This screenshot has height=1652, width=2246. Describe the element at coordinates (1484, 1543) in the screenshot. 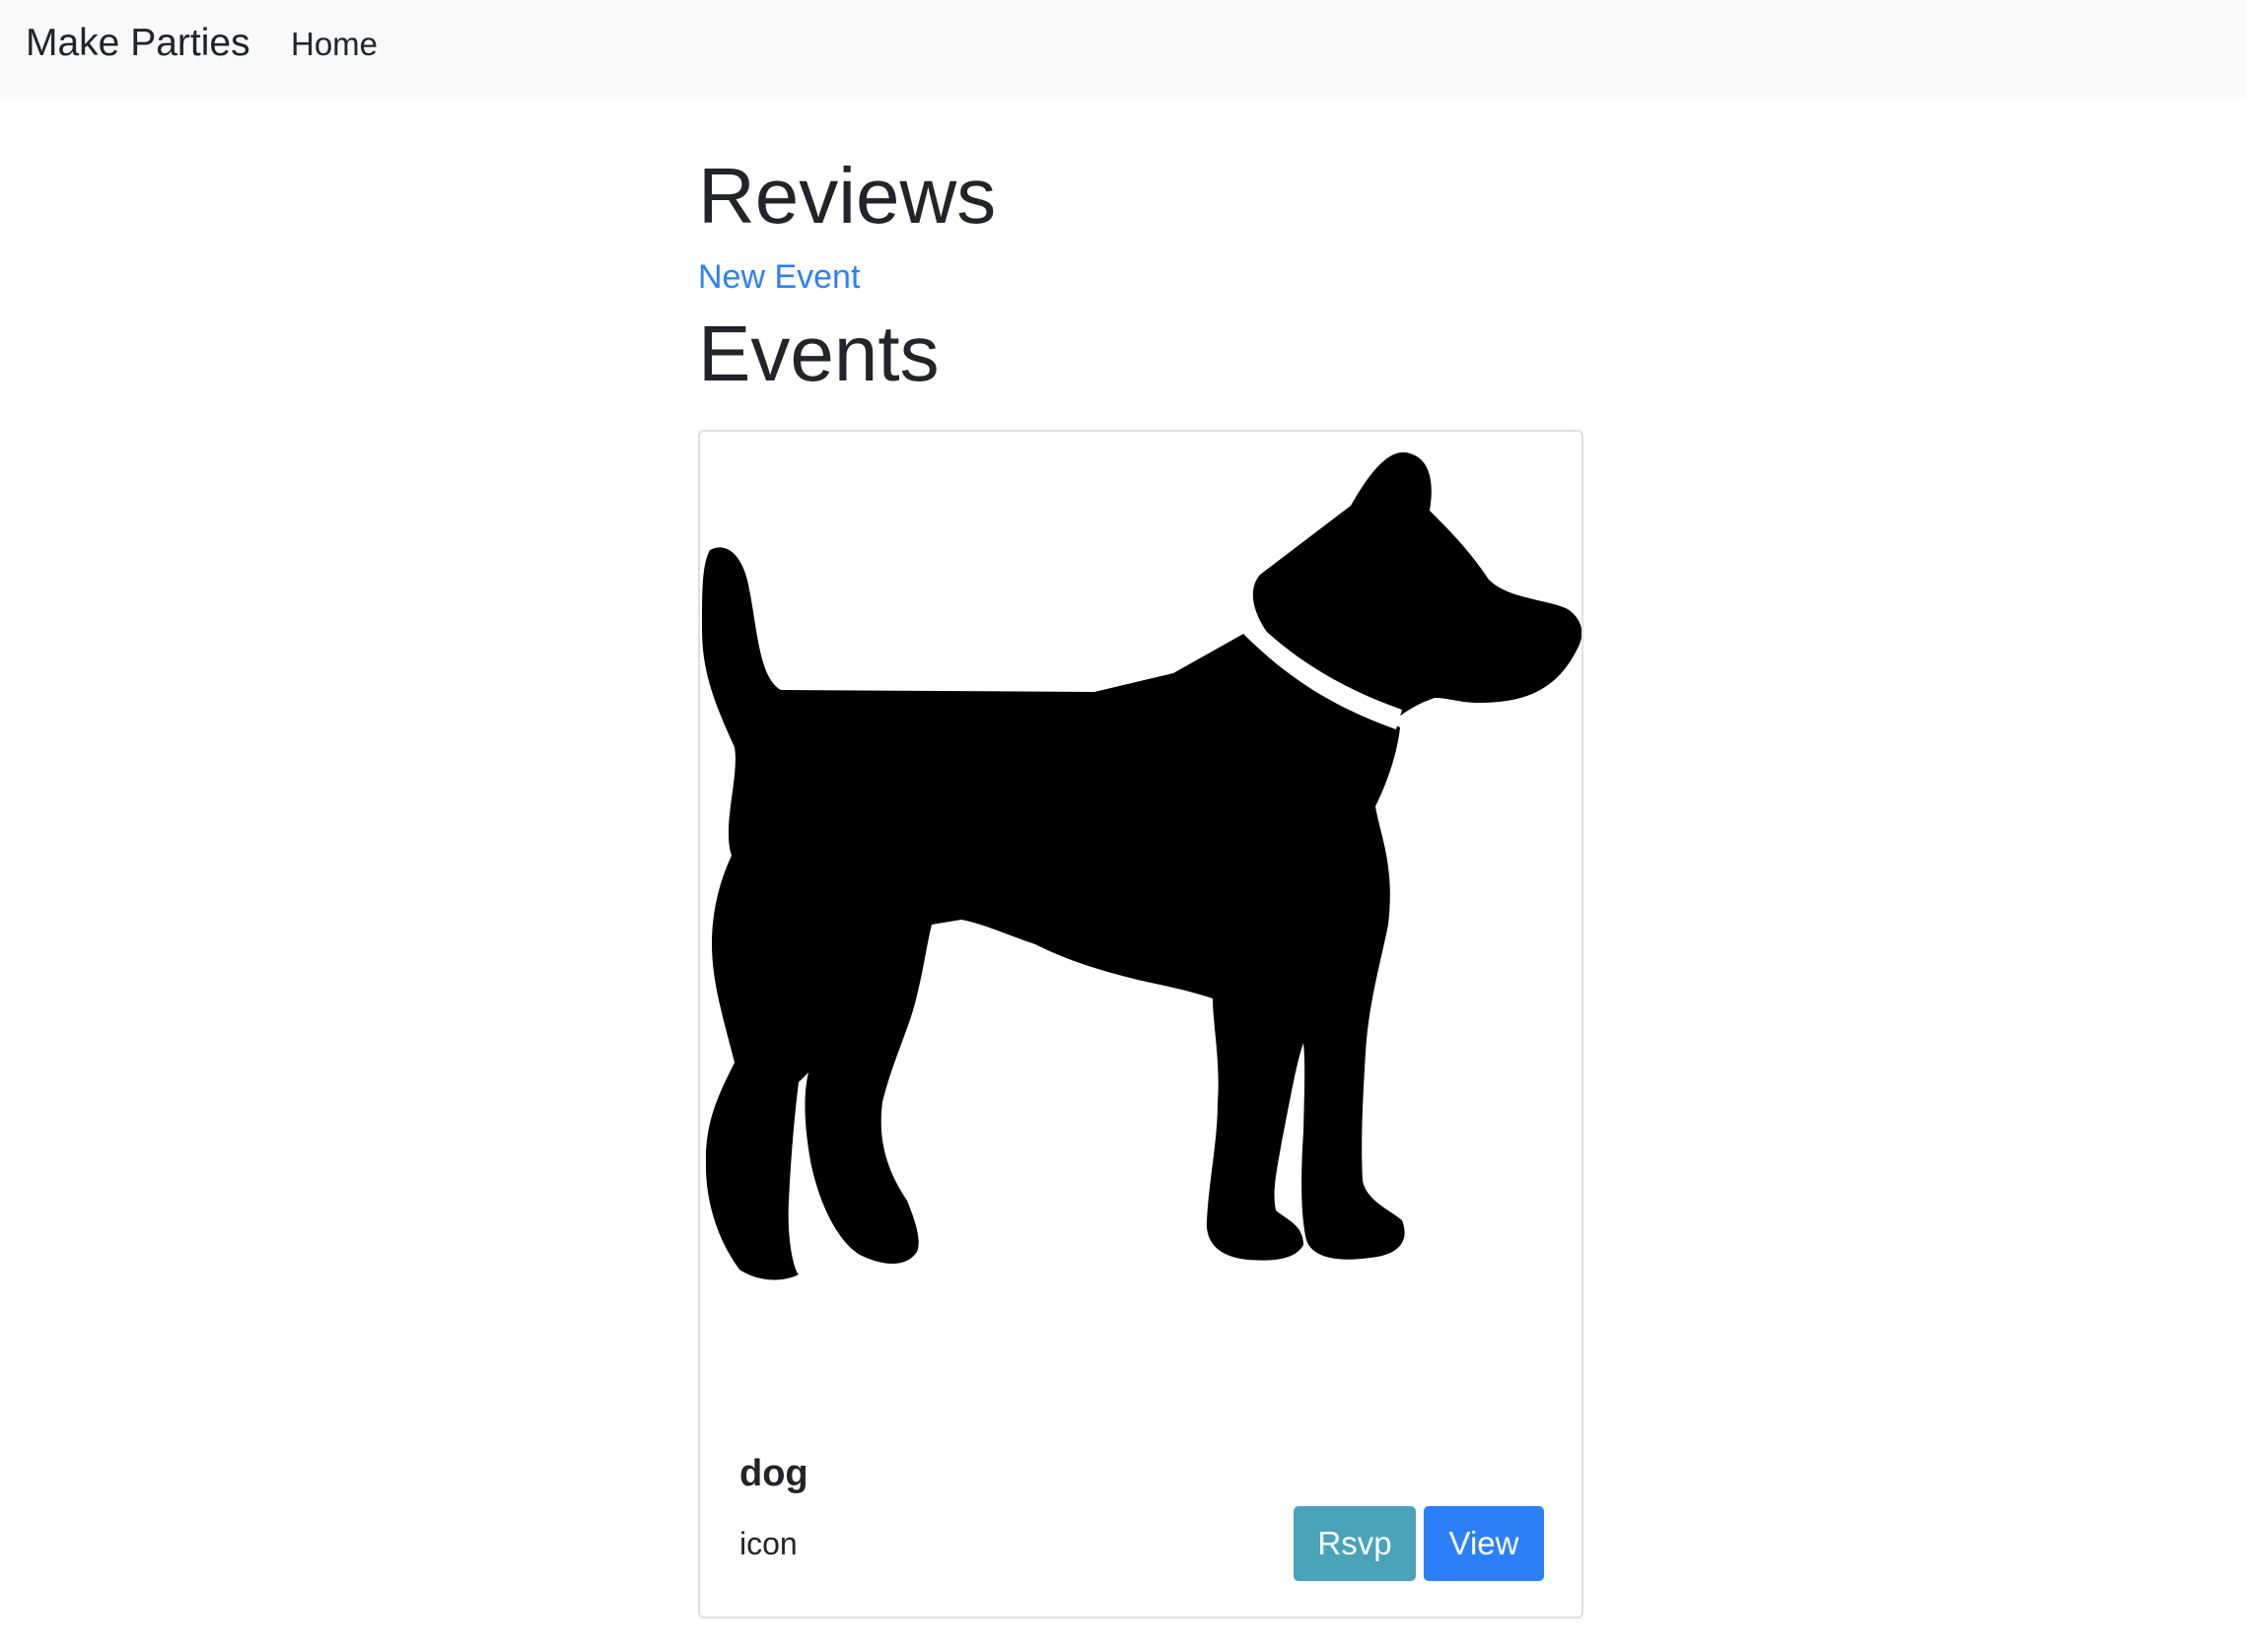

I see `view-button: View` at that location.